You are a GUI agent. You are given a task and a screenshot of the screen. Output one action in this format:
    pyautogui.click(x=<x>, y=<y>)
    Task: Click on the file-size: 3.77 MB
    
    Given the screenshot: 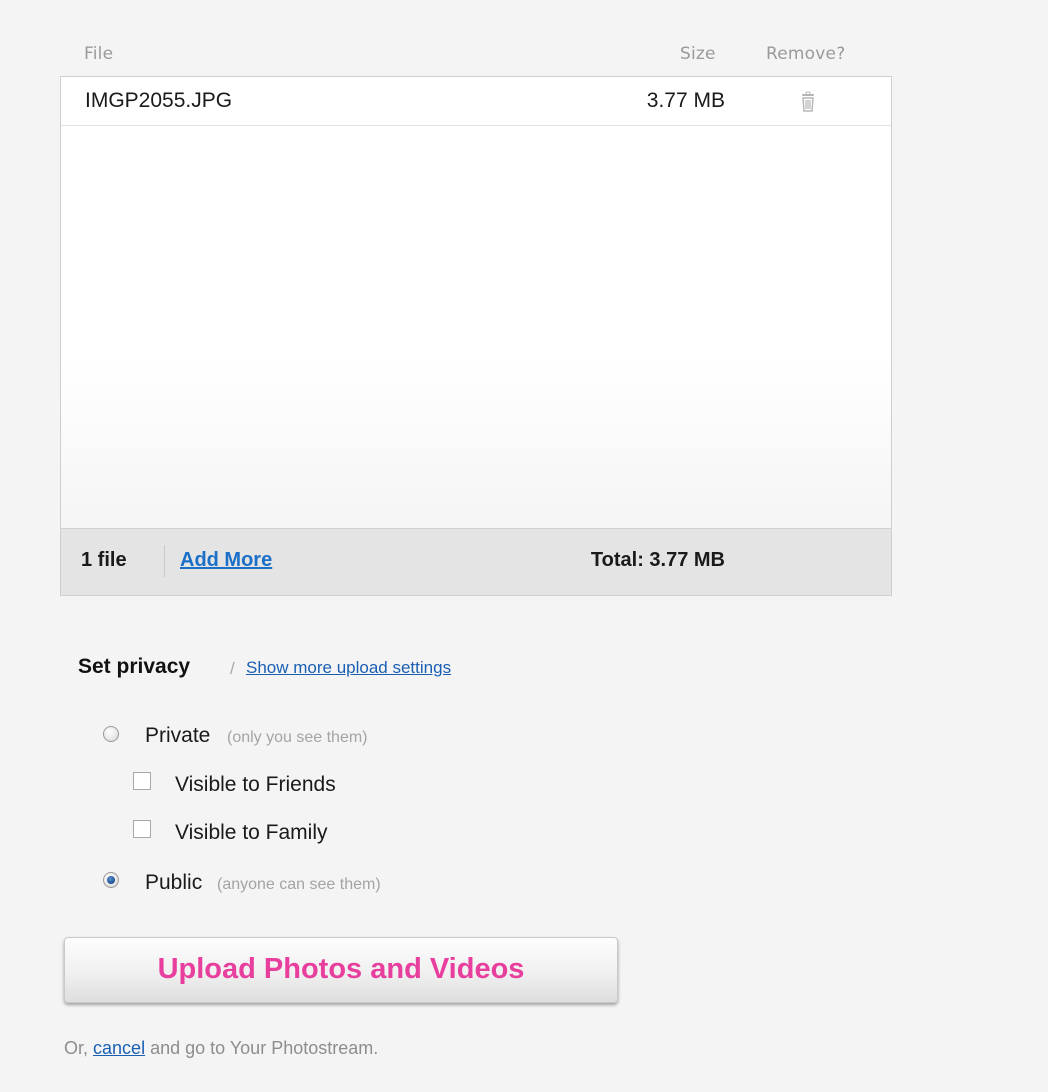 What is the action you would take?
    pyautogui.click(x=685, y=100)
    